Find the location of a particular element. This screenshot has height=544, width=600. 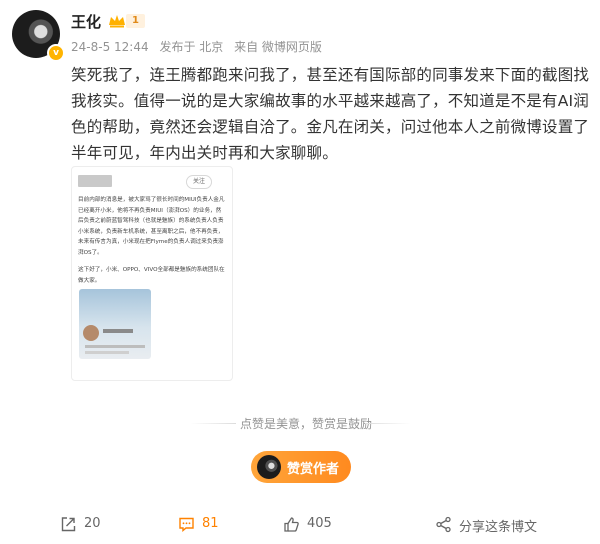

post-date: 24-8-5 12:44 is located at coordinates (110, 47).